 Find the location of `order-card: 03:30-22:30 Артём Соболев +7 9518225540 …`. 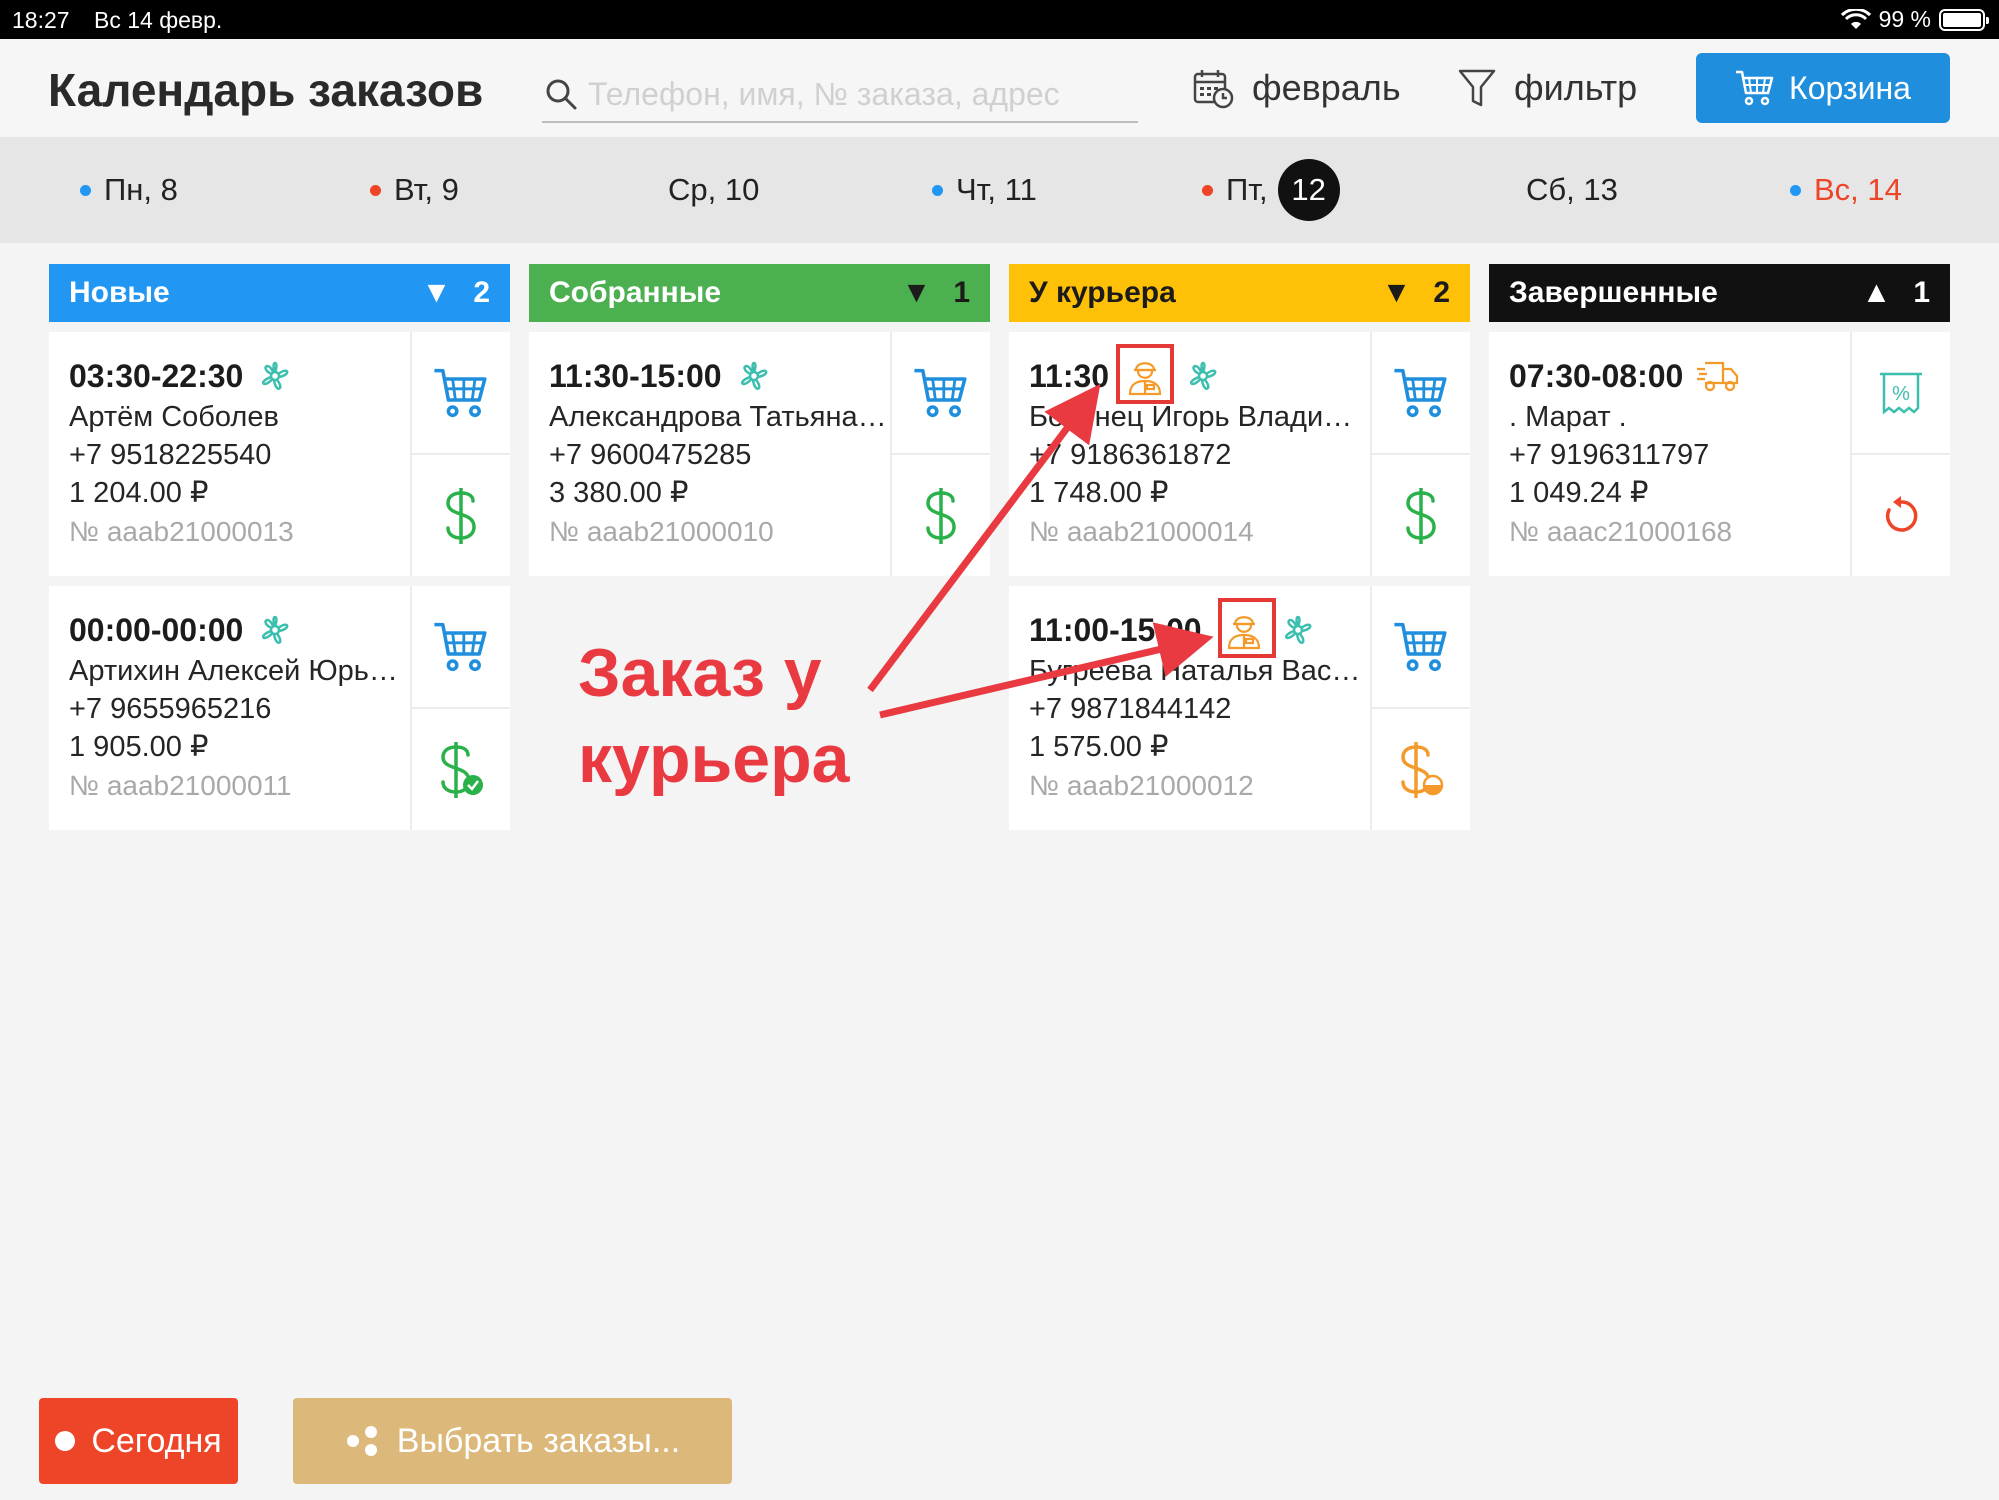

order-card: 03:30-22:30 Артём Соболев +7 9518225540 … is located at coordinates (279, 454).